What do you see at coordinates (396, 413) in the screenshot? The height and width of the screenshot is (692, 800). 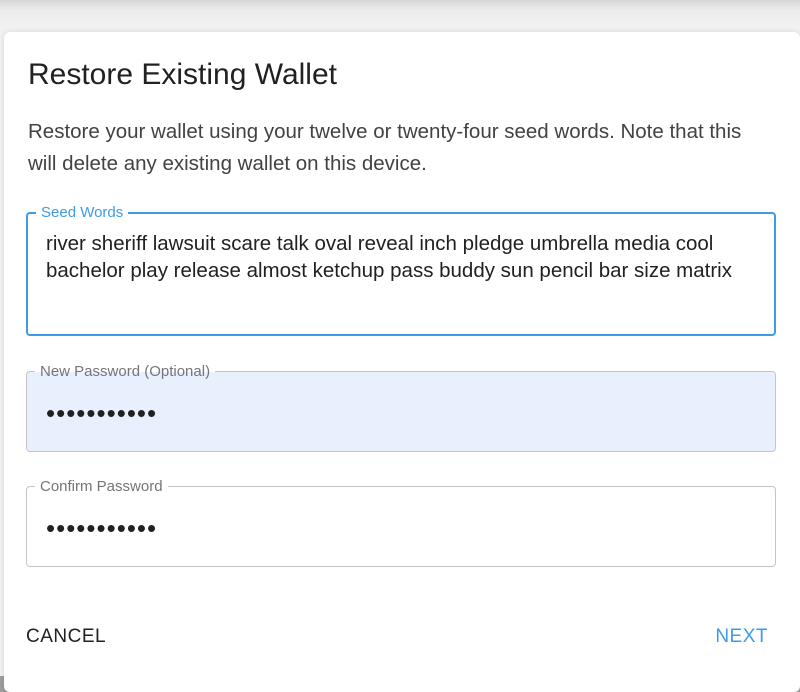 I see `new-password-input` at bounding box center [396, 413].